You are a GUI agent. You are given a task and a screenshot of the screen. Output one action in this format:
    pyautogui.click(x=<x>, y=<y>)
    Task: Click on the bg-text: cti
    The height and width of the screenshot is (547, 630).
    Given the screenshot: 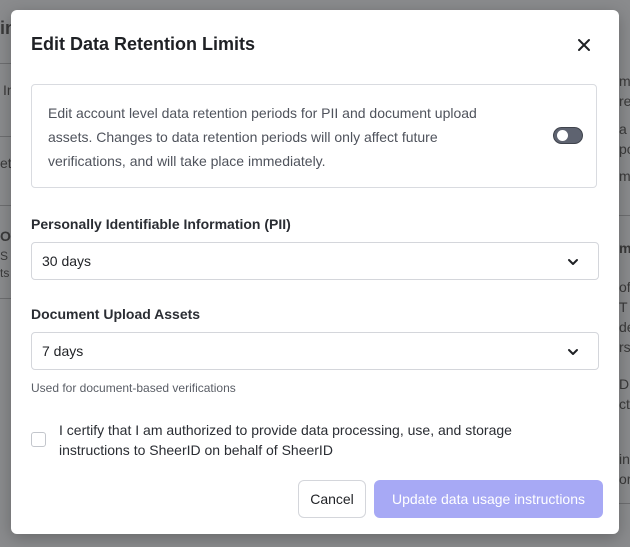 What is the action you would take?
    pyautogui.click(x=624, y=404)
    